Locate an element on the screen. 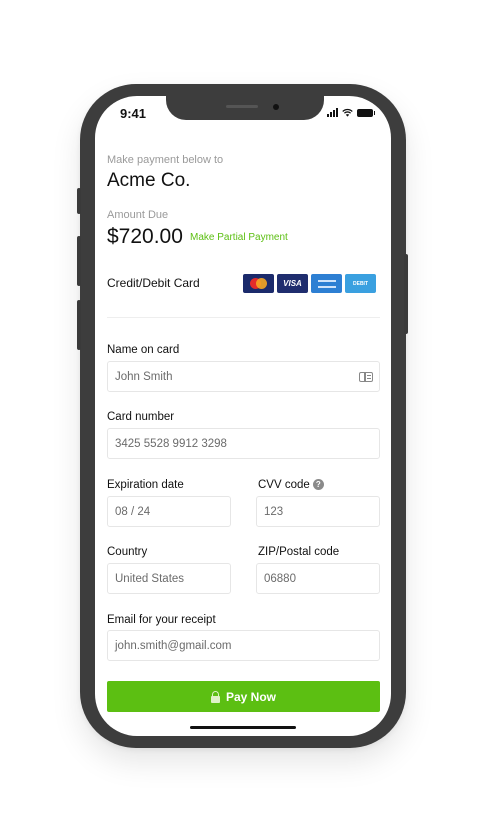  contact-card-icon is located at coordinates (366, 376).